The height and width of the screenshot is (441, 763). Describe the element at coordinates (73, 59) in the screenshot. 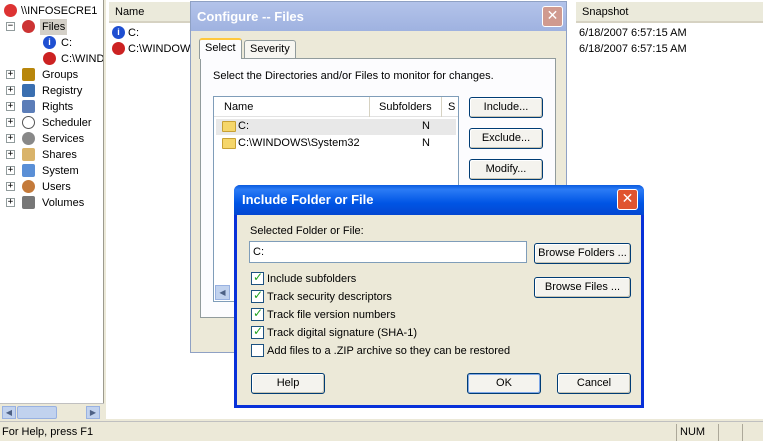

I see `tree-item-windows: C:\WIND` at that location.